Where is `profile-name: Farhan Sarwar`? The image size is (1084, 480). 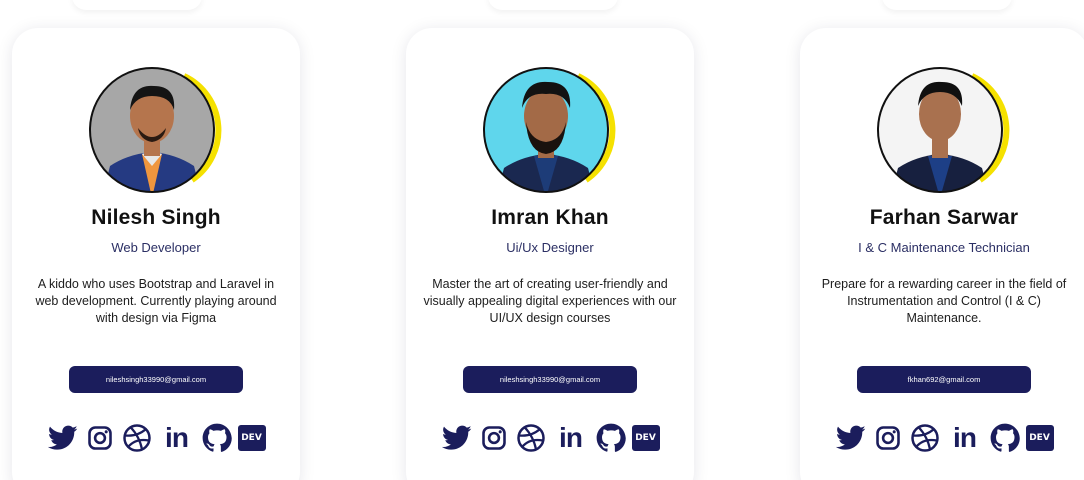
profile-name: Farhan Sarwar is located at coordinates (944, 217).